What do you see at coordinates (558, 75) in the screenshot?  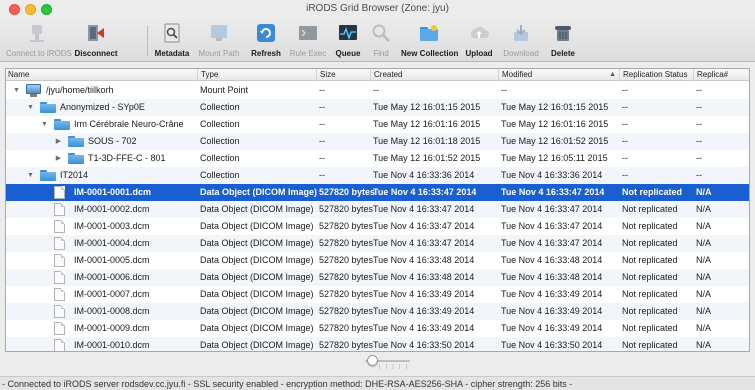 I see `column-header-modified: Modified ▲` at bounding box center [558, 75].